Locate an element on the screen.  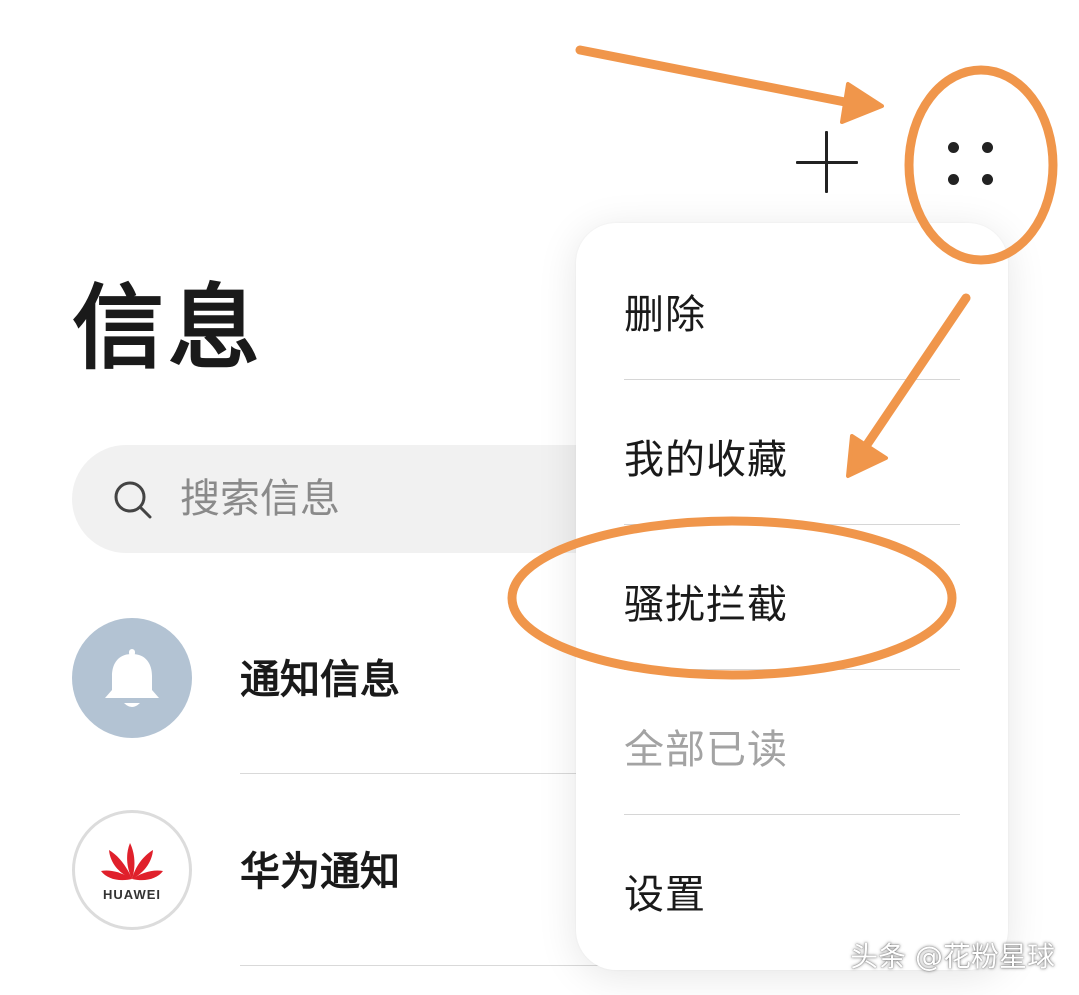
huawei-logo-text: HUAWEI is located at coordinates (132, 894).